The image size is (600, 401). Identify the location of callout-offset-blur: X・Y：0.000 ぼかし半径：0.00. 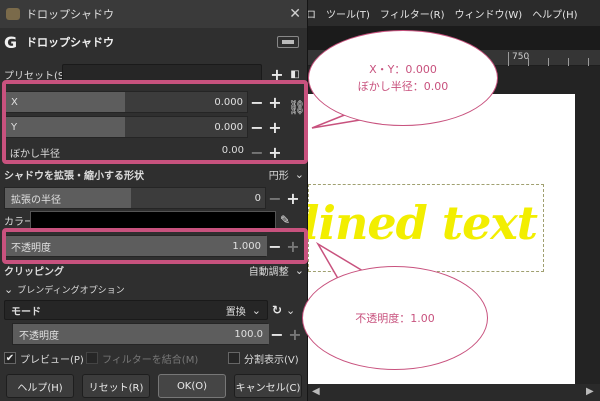
(403, 78).